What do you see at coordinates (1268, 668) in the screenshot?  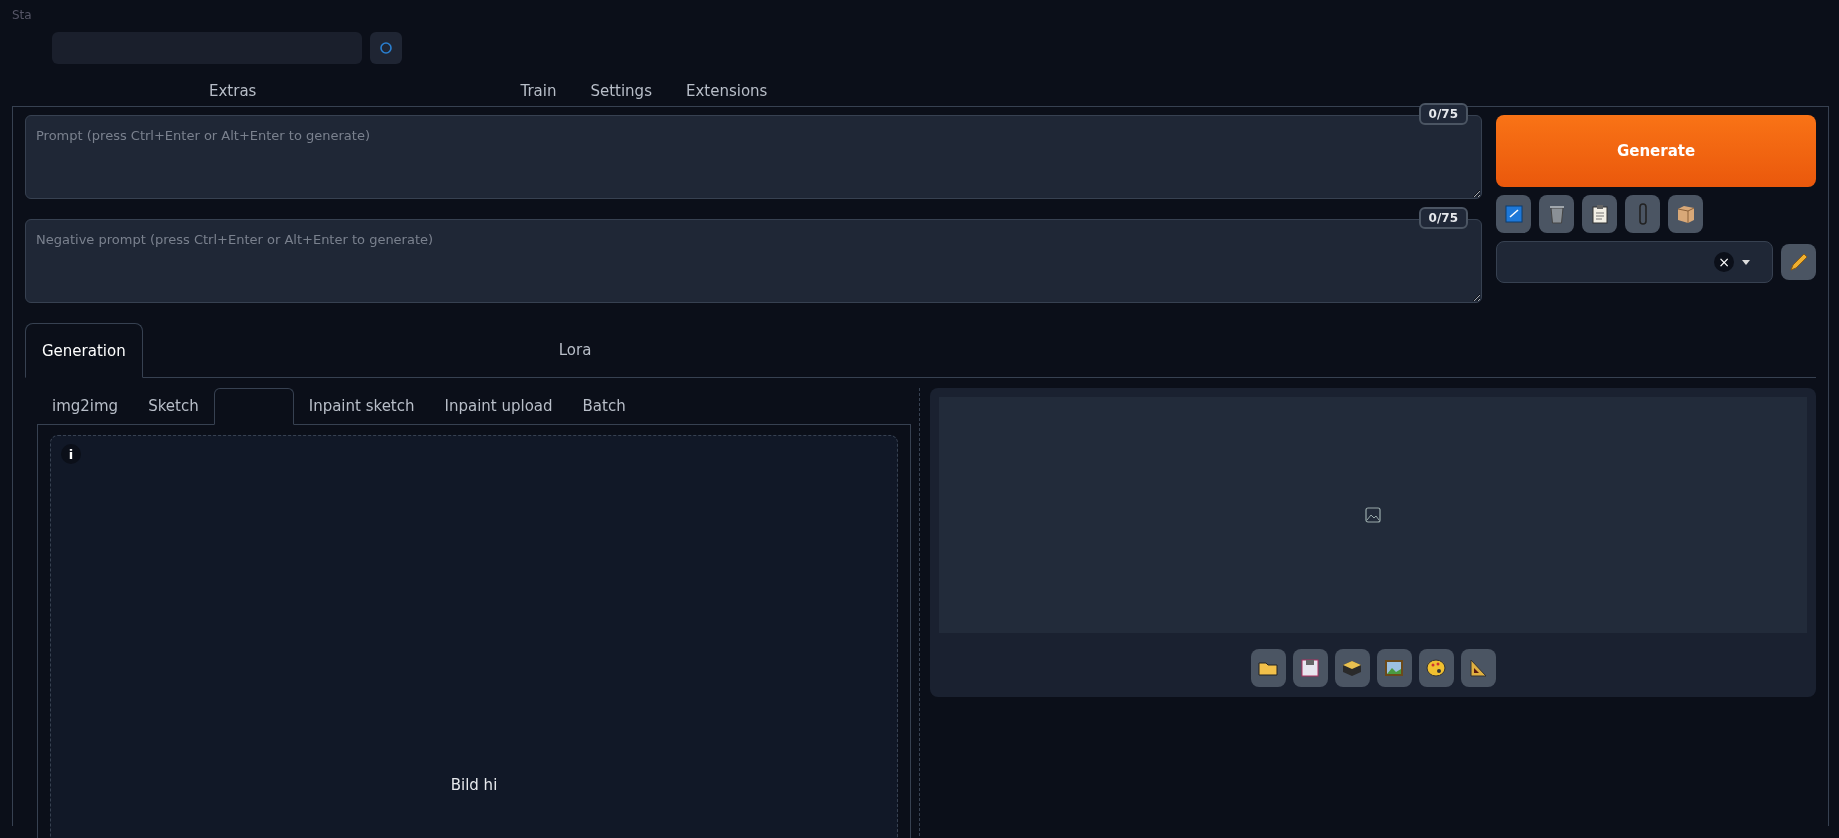 I see `folder-icon` at bounding box center [1268, 668].